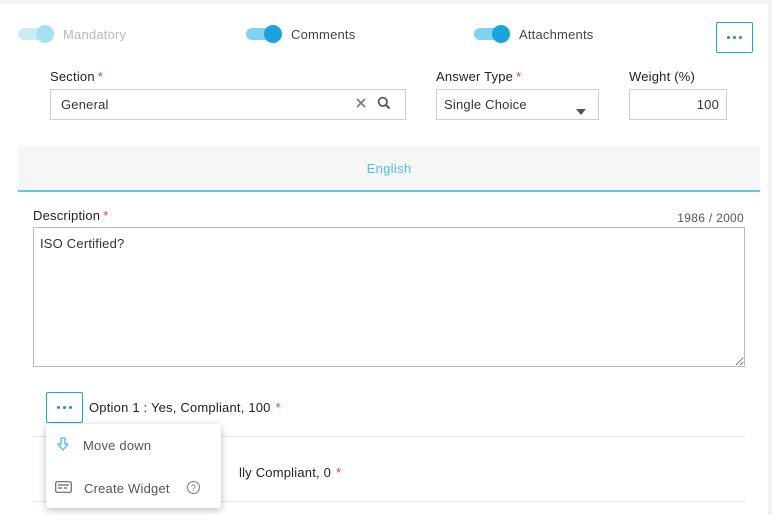 The image size is (772, 515). Describe the element at coordinates (384, 104) in the screenshot. I see `search-icon` at that location.